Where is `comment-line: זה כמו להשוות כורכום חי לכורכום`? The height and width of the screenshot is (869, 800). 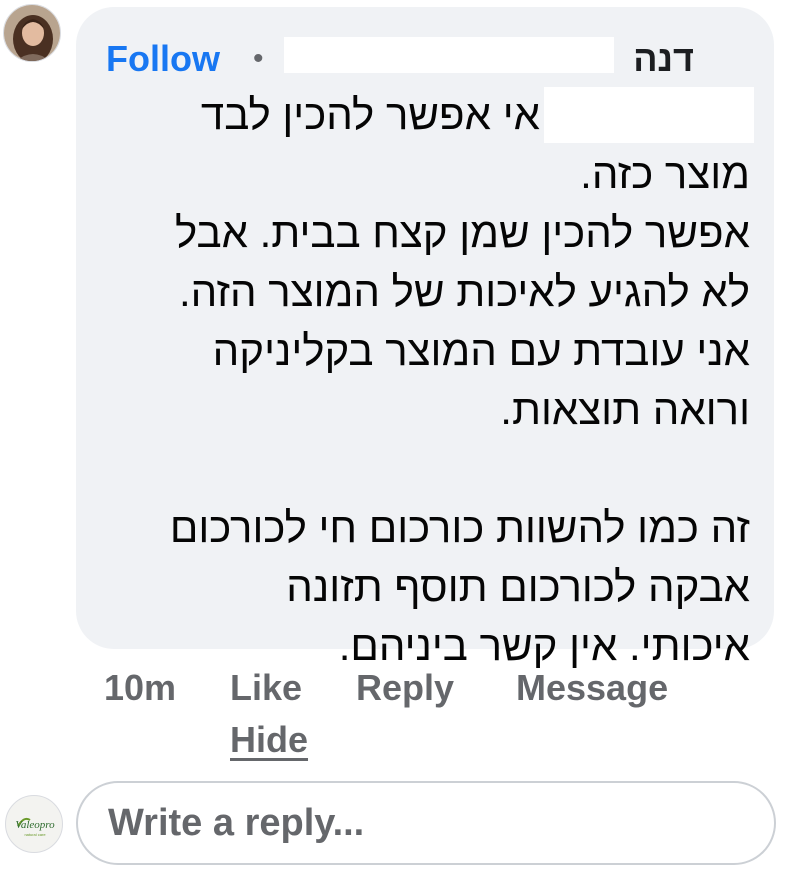
comment-line: זה כמו להשוות כורכום חי לכורכום is located at coordinates (459, 527).